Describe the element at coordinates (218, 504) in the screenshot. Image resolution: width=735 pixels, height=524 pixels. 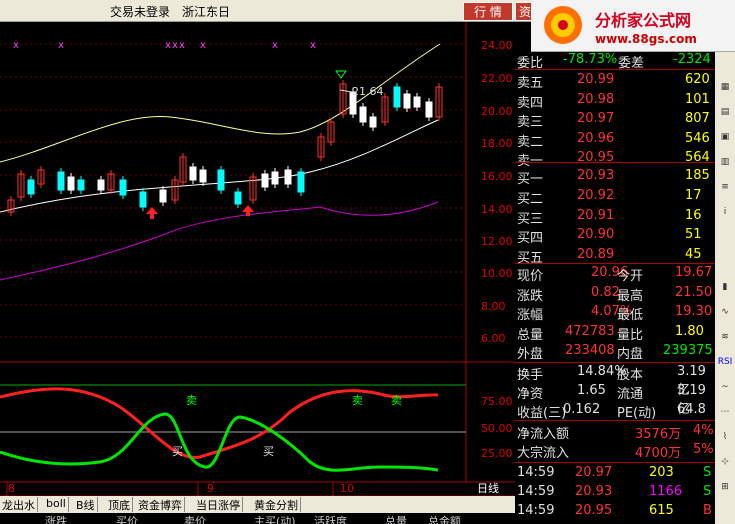
I see `indicator-tab: 当日涨停` at that location.